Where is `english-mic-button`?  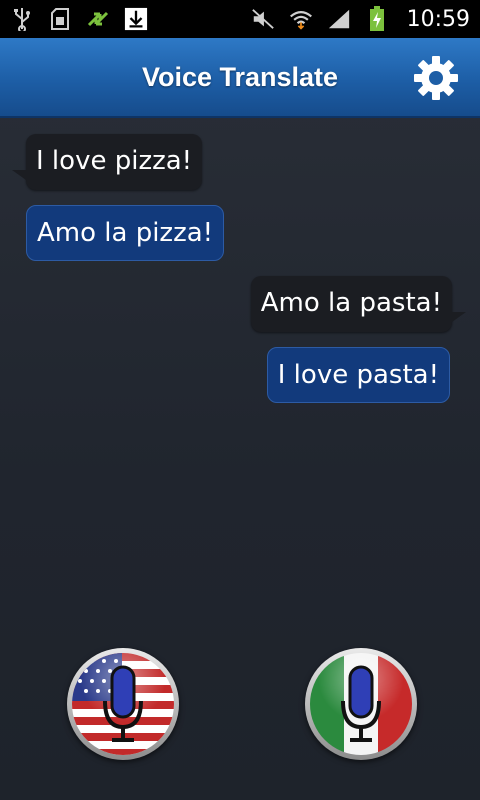 english-mic-button is located at coordinates (123, 704).